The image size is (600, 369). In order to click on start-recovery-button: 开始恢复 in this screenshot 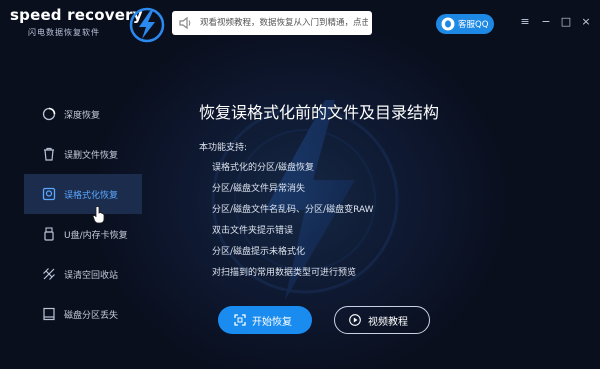, I will do `click(265, 320)`.